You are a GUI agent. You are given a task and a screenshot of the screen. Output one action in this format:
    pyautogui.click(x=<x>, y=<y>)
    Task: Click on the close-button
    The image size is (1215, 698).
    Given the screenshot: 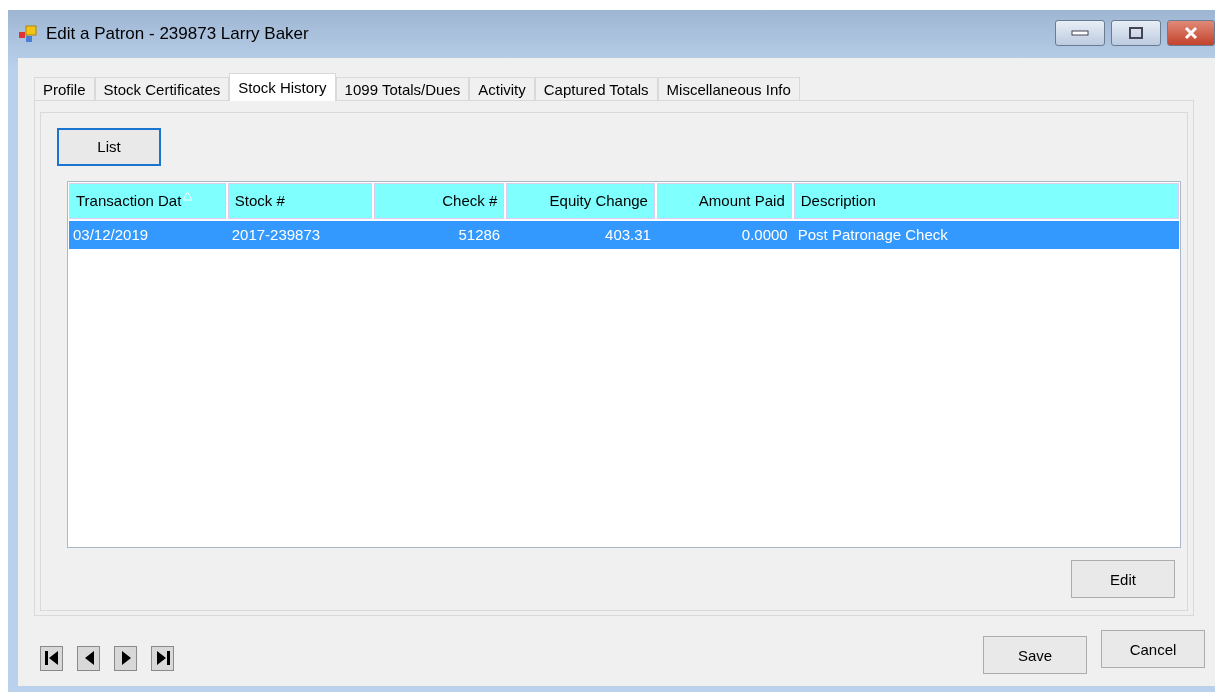 What is the action you would take?
    pyautogui.click(x=1191, y=33)
    